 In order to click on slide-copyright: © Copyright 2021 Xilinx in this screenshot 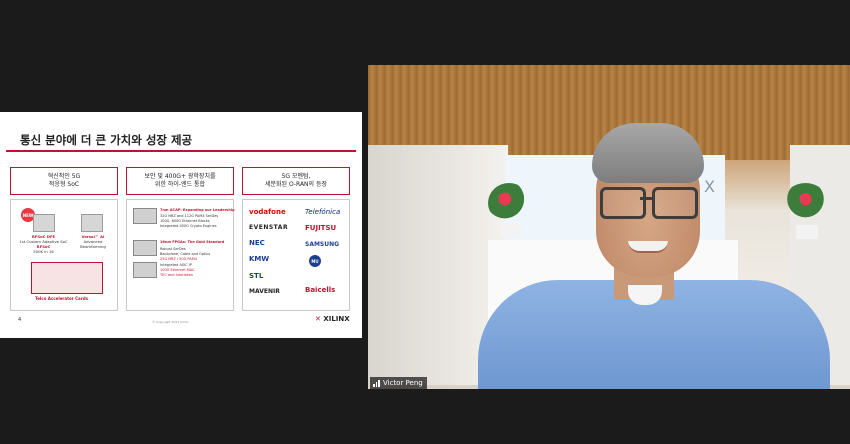, I will do `click(170, 322)`.